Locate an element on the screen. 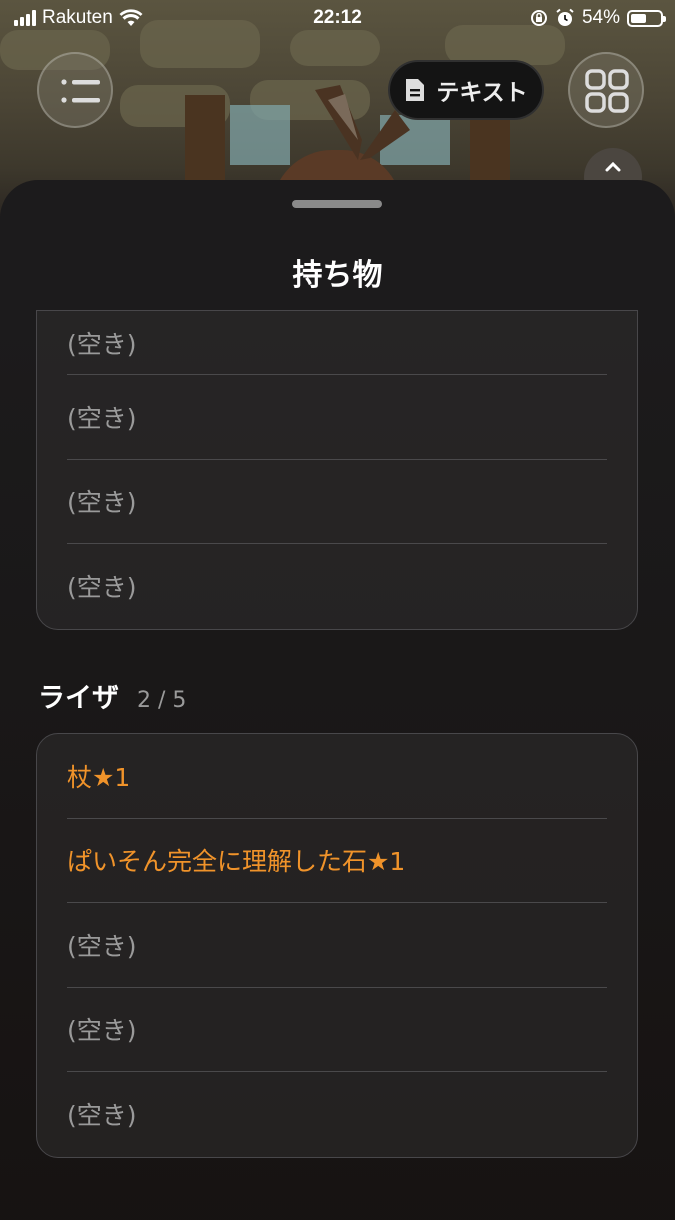 This screenshot has height=1220, width=675. sheet-drag-handle is located at coordinates (337, 204).